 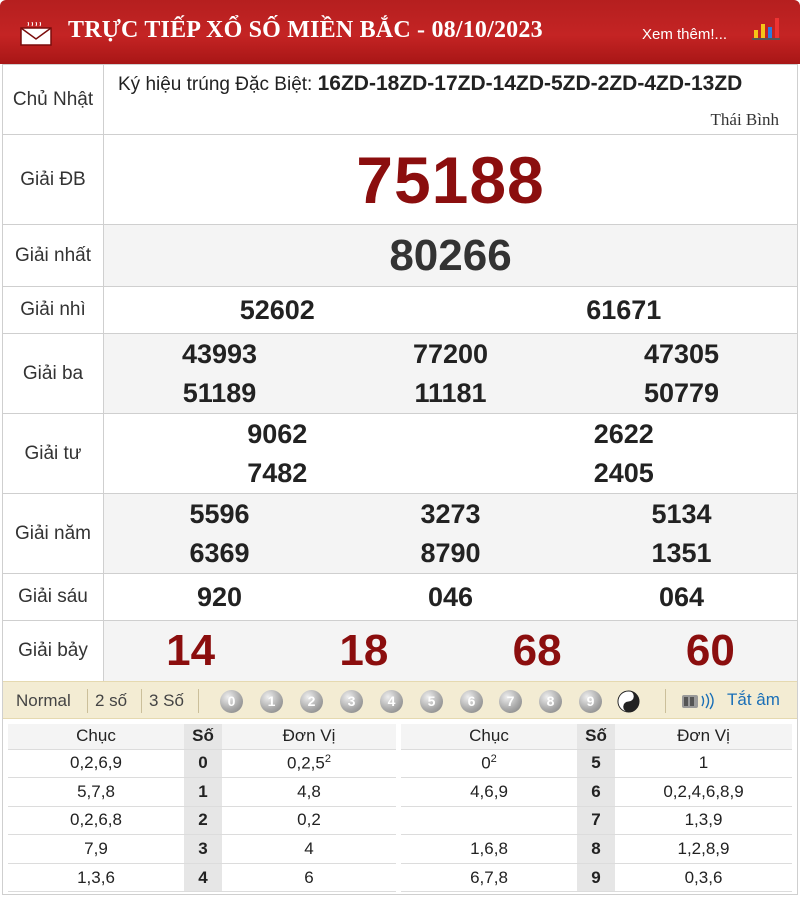 I want to click on chuc-cell: 7,9, so click(x=96, y=849).